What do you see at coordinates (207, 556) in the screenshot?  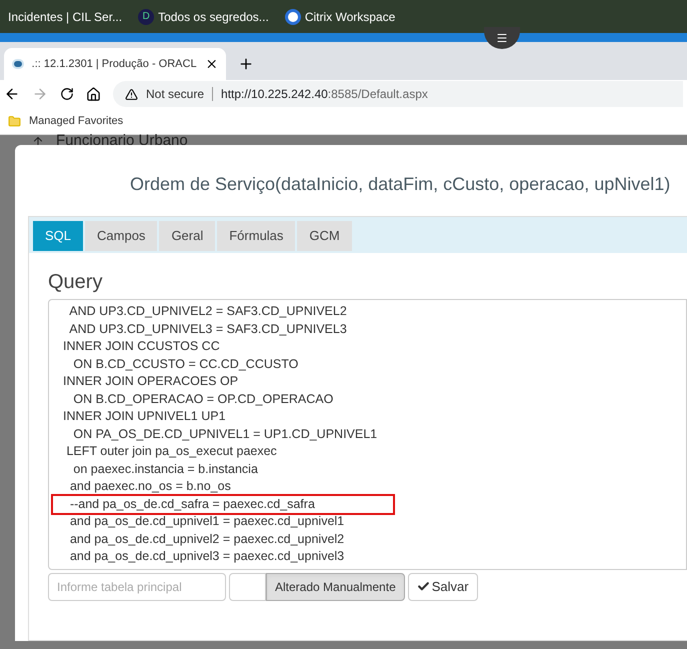 I see `code-line: and pa_os_de.cd_upnivel3 = paexec.cd_upnivel3` at bounding box center [207, 556].